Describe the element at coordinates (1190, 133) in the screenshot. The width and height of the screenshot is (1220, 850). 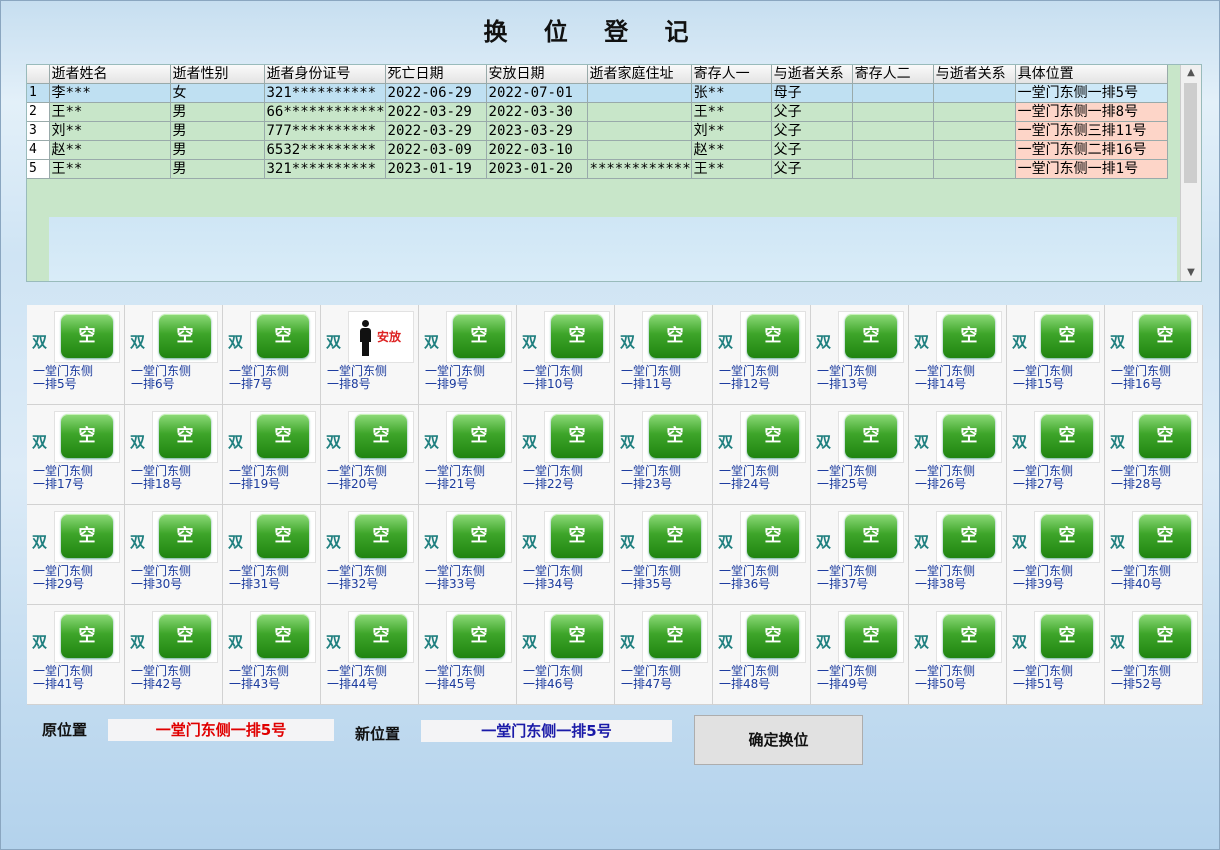
I see `scroll-thumb` at that location.